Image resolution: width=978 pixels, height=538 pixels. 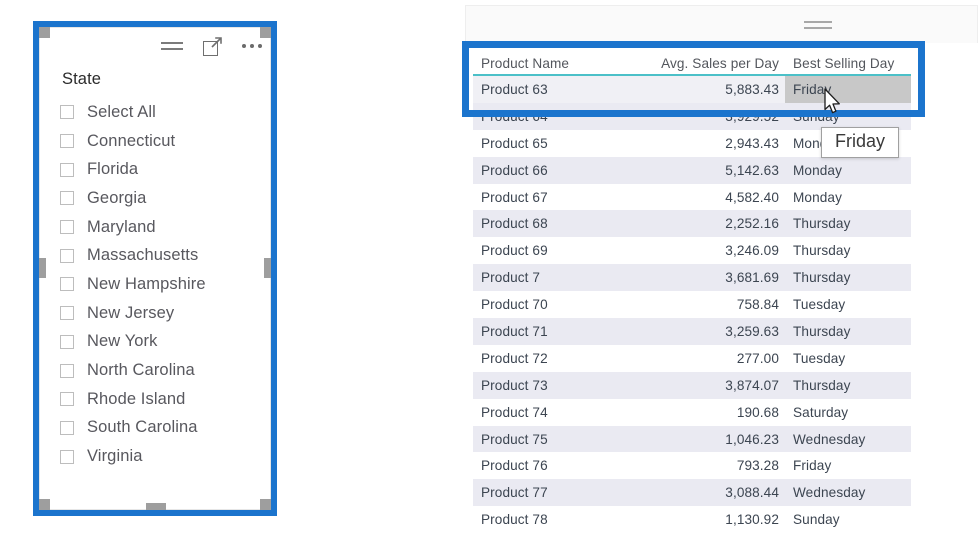 What do you see at coordinates (848, 412) in the screenshot?
I see `cell-best-selling-day: Saturday` at bounding box center [848, 412].